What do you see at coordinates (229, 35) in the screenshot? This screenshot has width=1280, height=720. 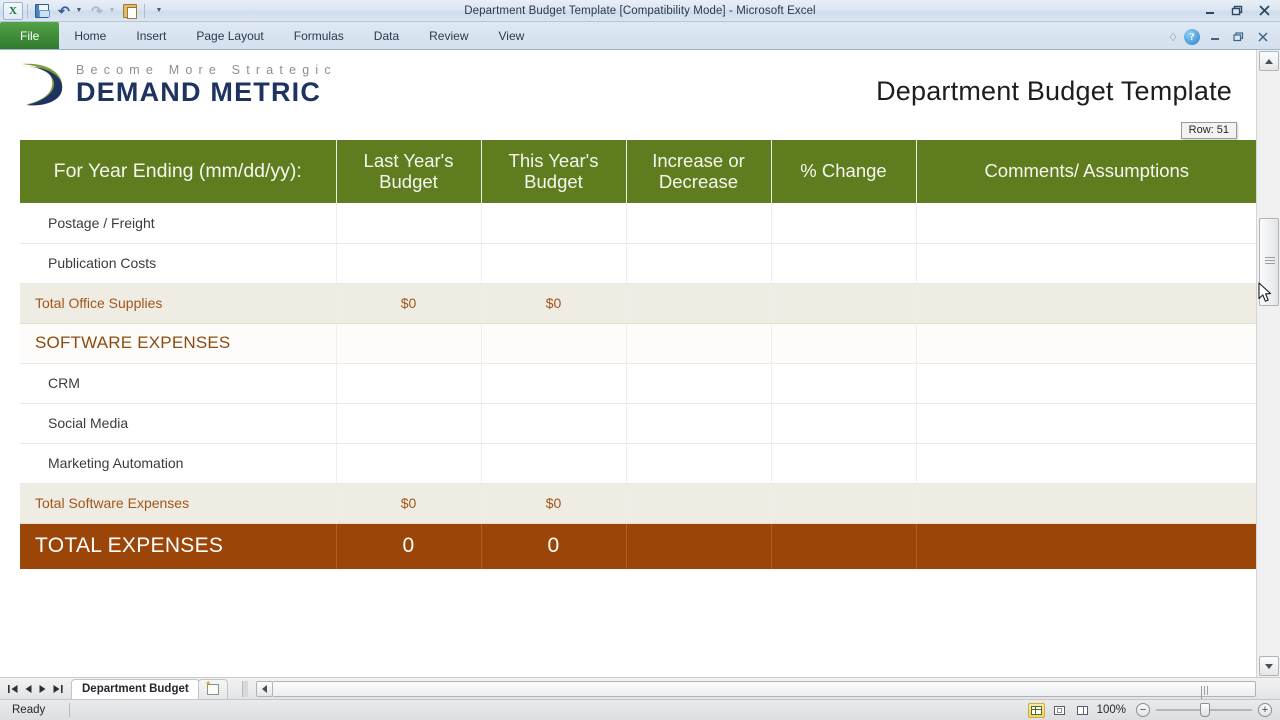 I see `tab-page-layout: Page Layout` at bounding box center [229, 35].